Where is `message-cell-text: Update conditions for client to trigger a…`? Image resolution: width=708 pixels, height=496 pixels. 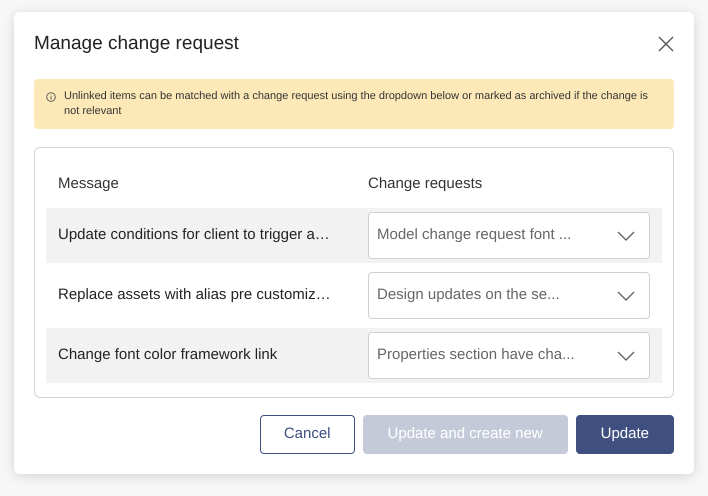
message-cell-text: Update conditions for client to trigger a… is located at coordinates (194, 235).